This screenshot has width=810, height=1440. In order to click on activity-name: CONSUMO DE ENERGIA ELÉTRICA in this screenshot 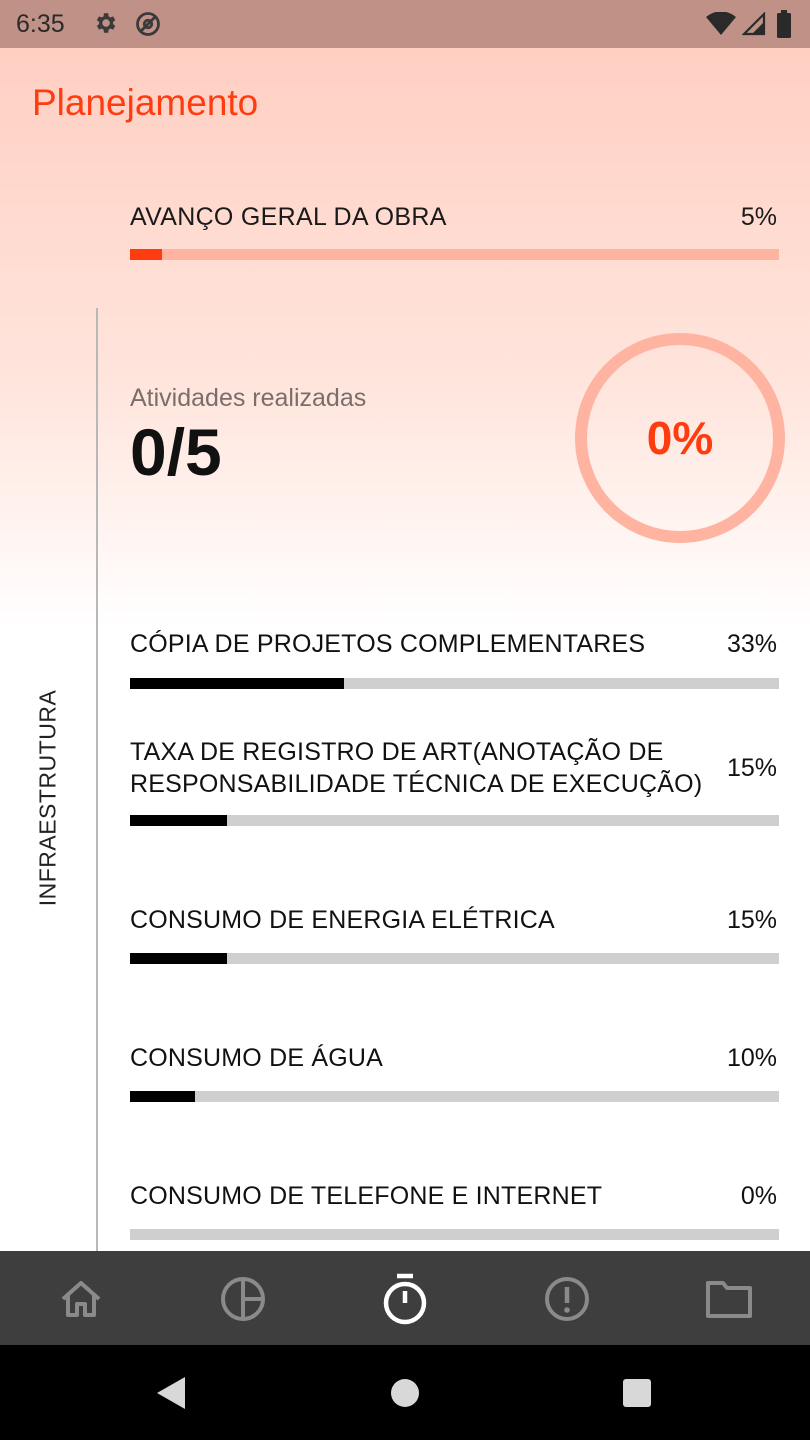, I will do `click(342, 920)`.